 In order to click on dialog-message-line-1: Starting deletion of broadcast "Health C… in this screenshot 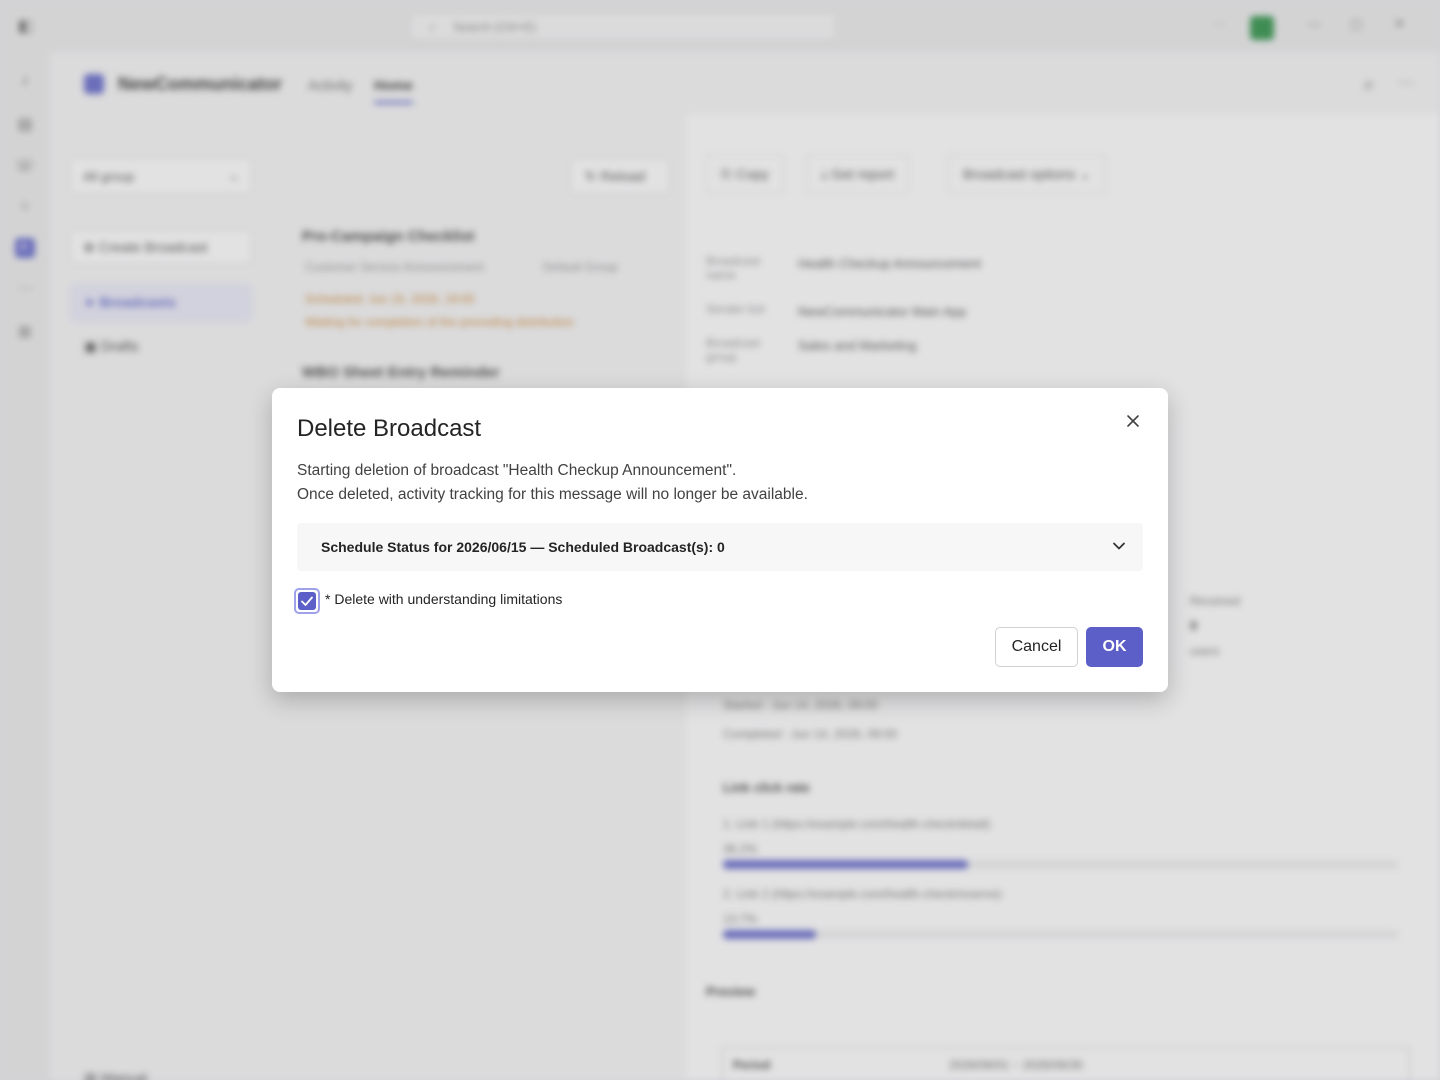, I will do `click(517, 470)`.